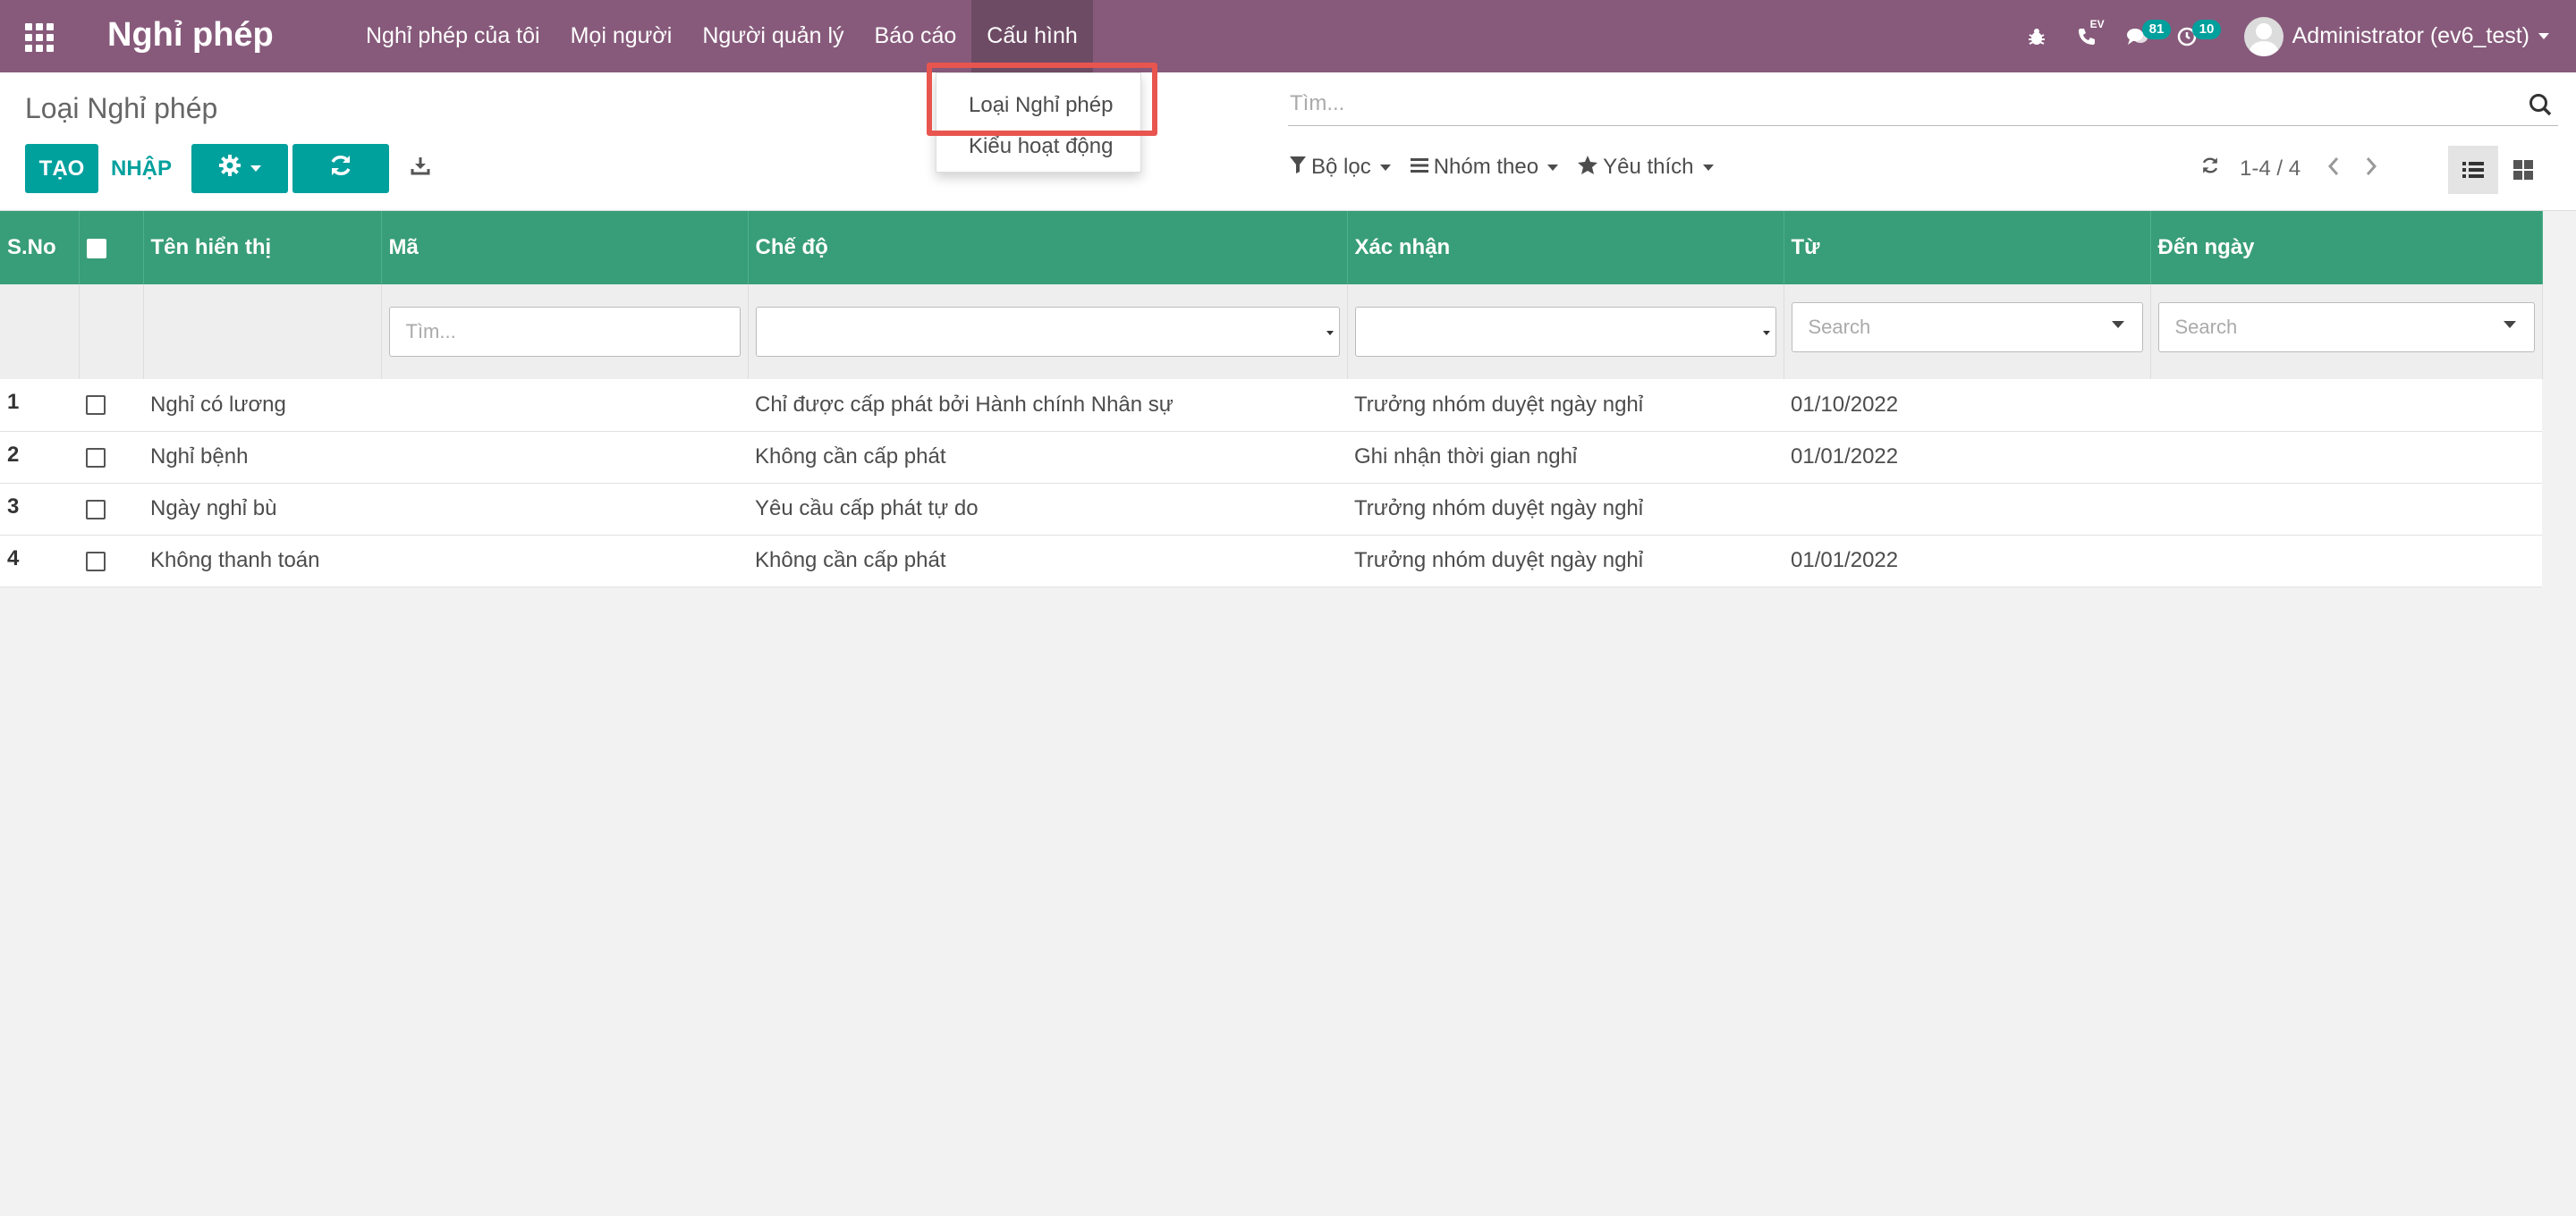 This screenshot has height=1216, width=2576. Describe the element at coordinates (1419, 167) in the screenshot. I see `group-bars-icon` at that location.